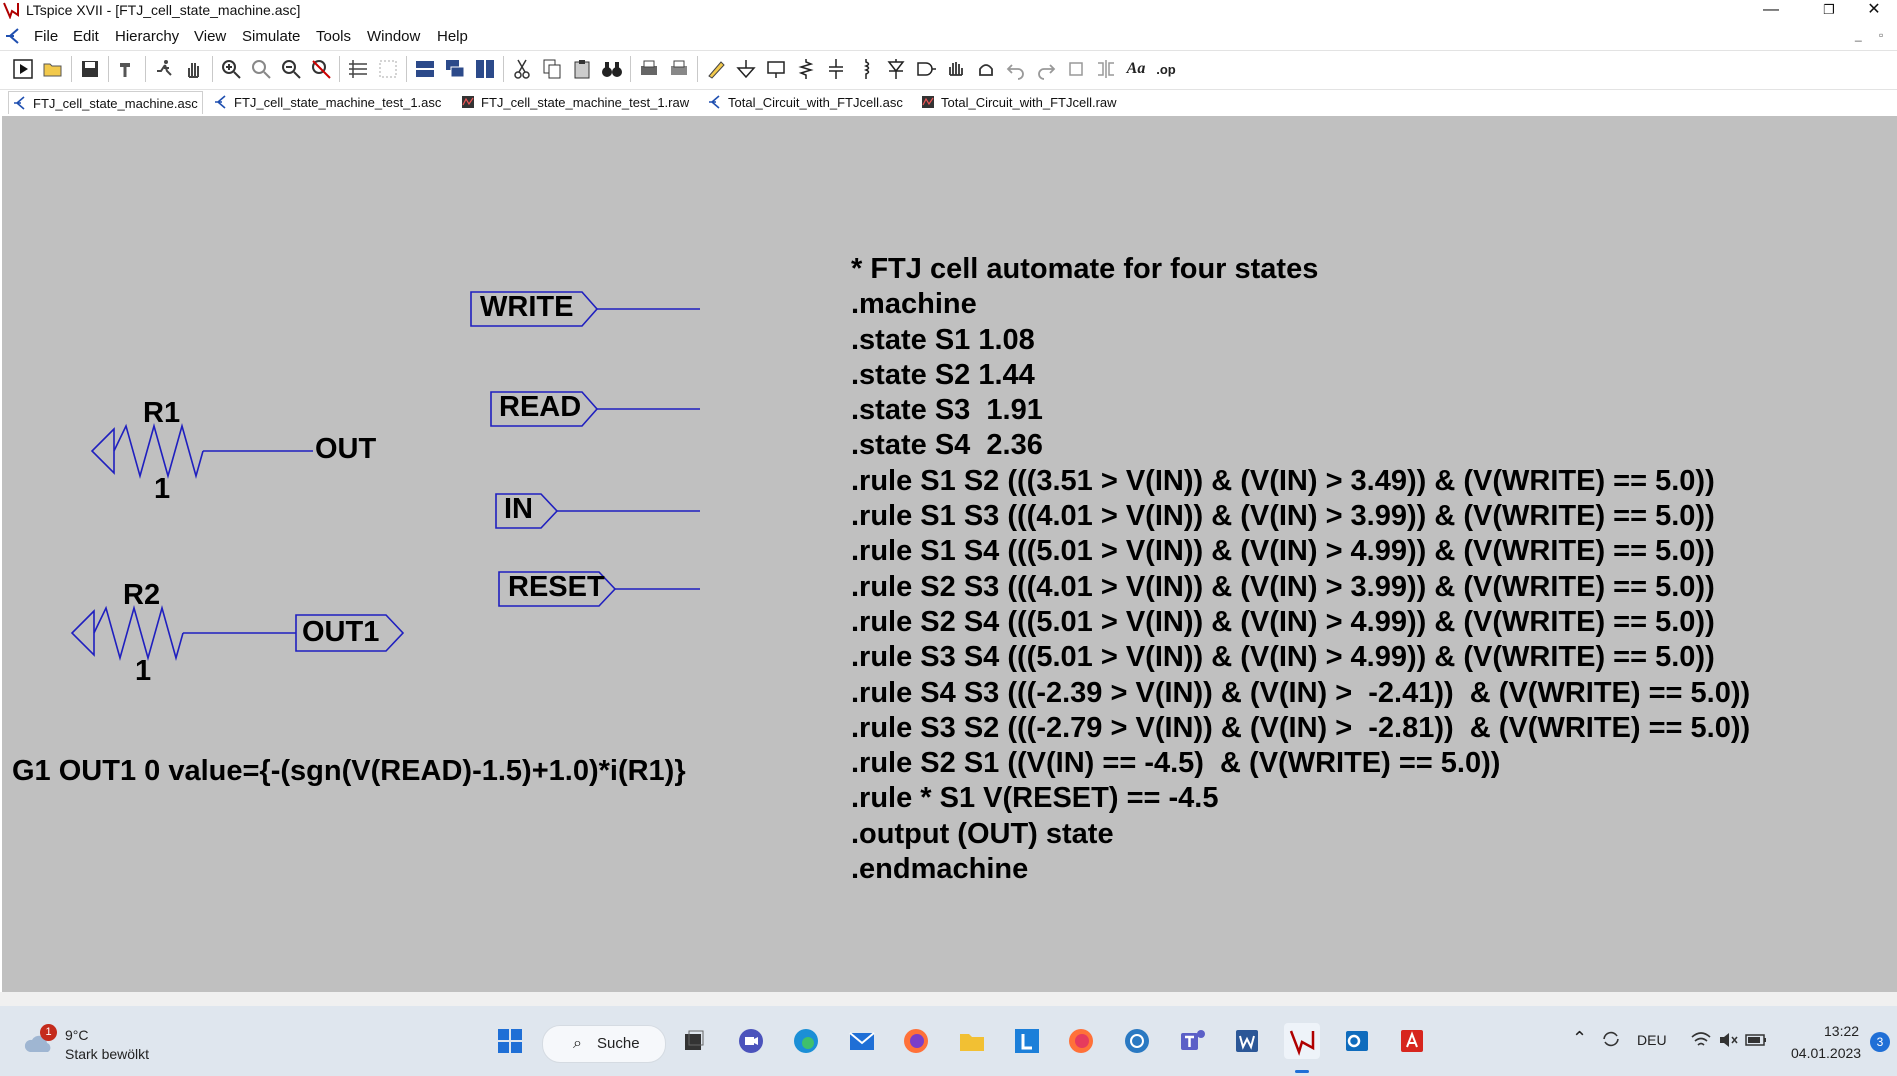 The image size is (1897, 1076). What do you see at coordinates (1579, 1038) in the screenshot?
I see `show-hidden-icons-button: ⌃` at bounding box center [1579, 1038].